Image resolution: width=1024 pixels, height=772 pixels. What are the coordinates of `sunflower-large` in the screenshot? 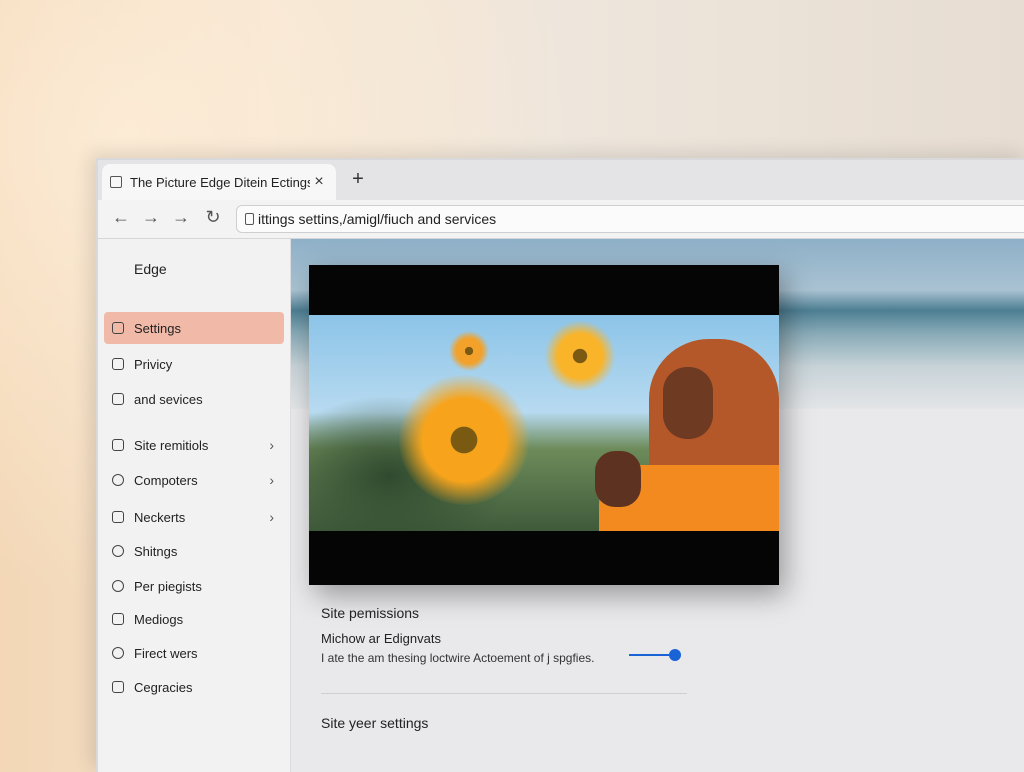 It's located at (464, 440).